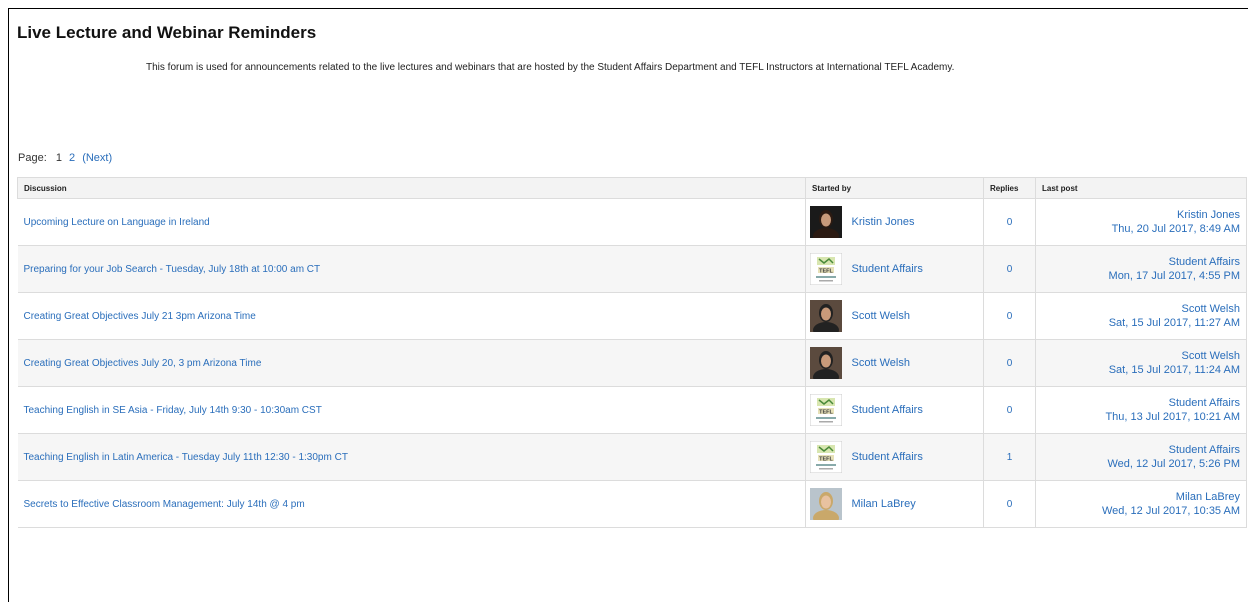 The height and width of the screenshot is (602, 1248). Describe the element at coordinates (1141, 370) in the screenshot. I see `last-post-date-link: Sat, 15 Jul 2017, 11:24 AM` at that location.